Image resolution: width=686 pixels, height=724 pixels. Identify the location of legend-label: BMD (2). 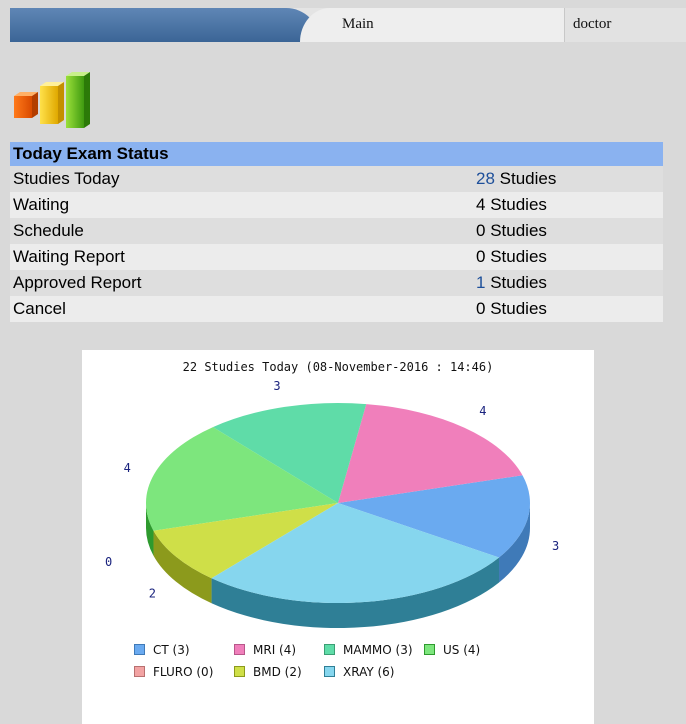
(277, 672).